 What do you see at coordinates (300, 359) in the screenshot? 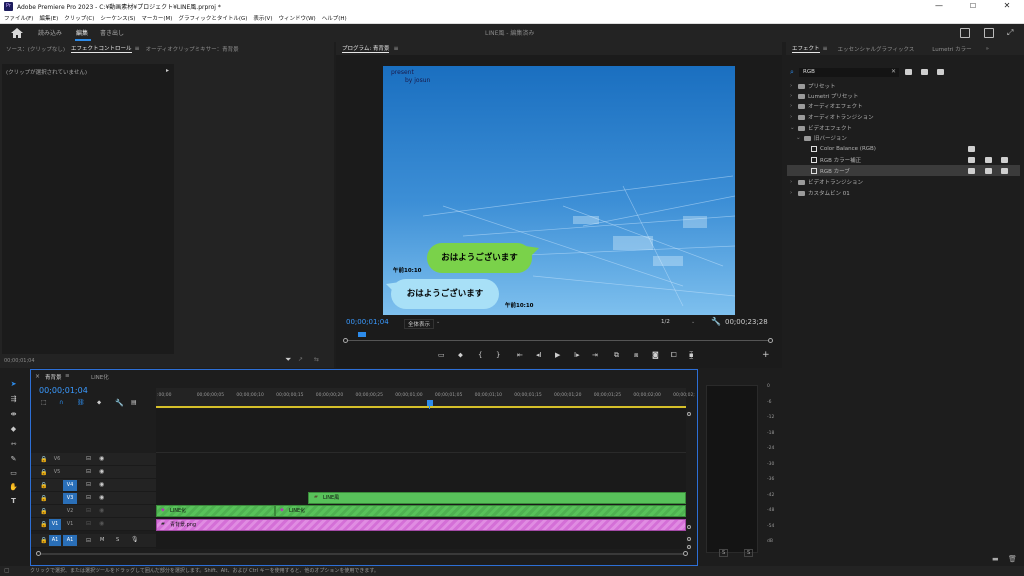
I see `export-frame-icon: ↗` at bounding box center [300, 359].